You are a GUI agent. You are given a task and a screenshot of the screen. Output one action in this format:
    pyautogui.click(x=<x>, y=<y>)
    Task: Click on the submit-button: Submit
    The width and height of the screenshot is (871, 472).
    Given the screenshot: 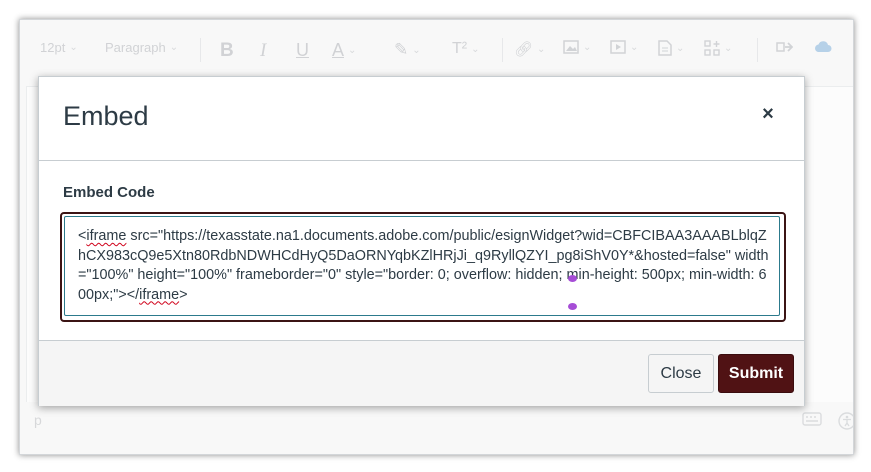 What is the action you would take?
    pyautogui.click(x=756, y=373)
    